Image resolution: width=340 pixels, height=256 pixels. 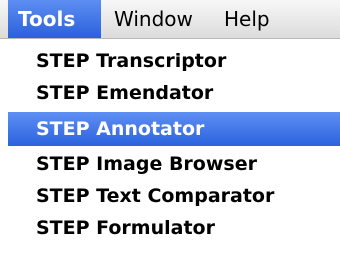 What do you see at coordinates (174, 164) in the screenshot?
I see `menu-item-step-image-browser: STEP Image Browser` at bounding box center [174, 164].